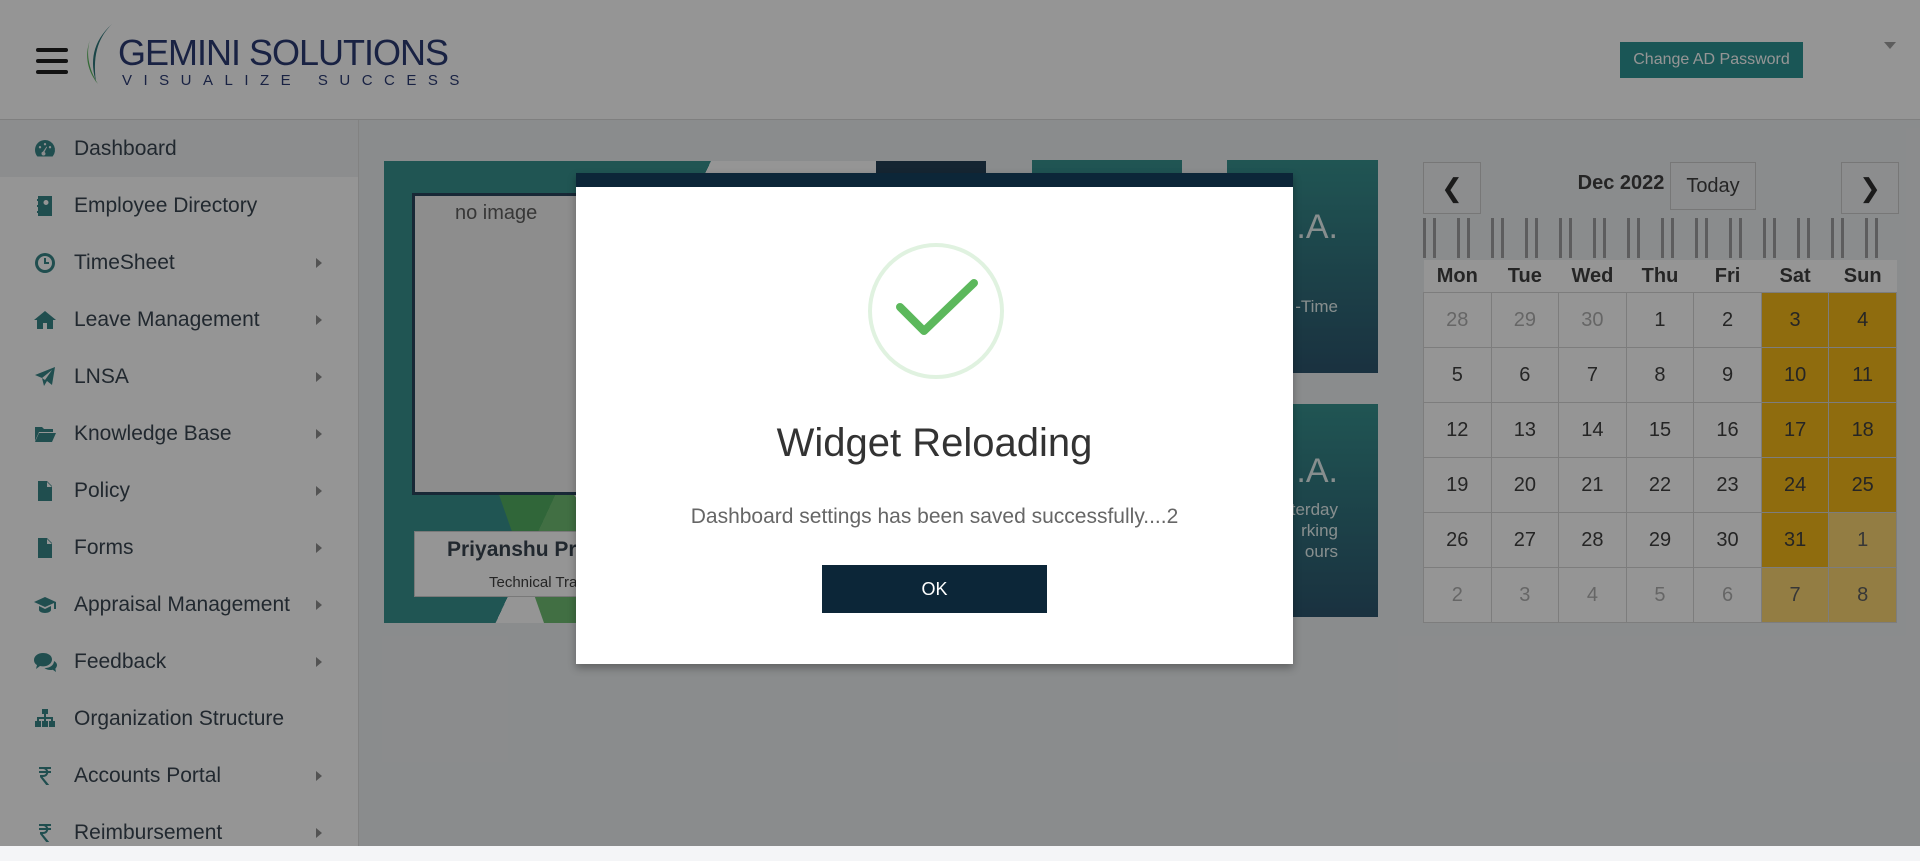 This screenshot has width=1920, height=861. Describe the element at coordinates (934, 589) in the screenshot. I see `ok-button: OK` at that location.